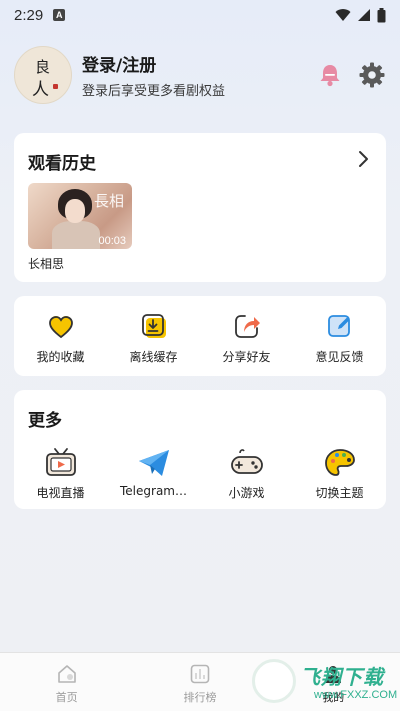 The height and width of the screenshot is (711, 400). Describe the element at coordinates (60, 493) in the screenshot. I see `tv-live-label: 电视直播` at that location.